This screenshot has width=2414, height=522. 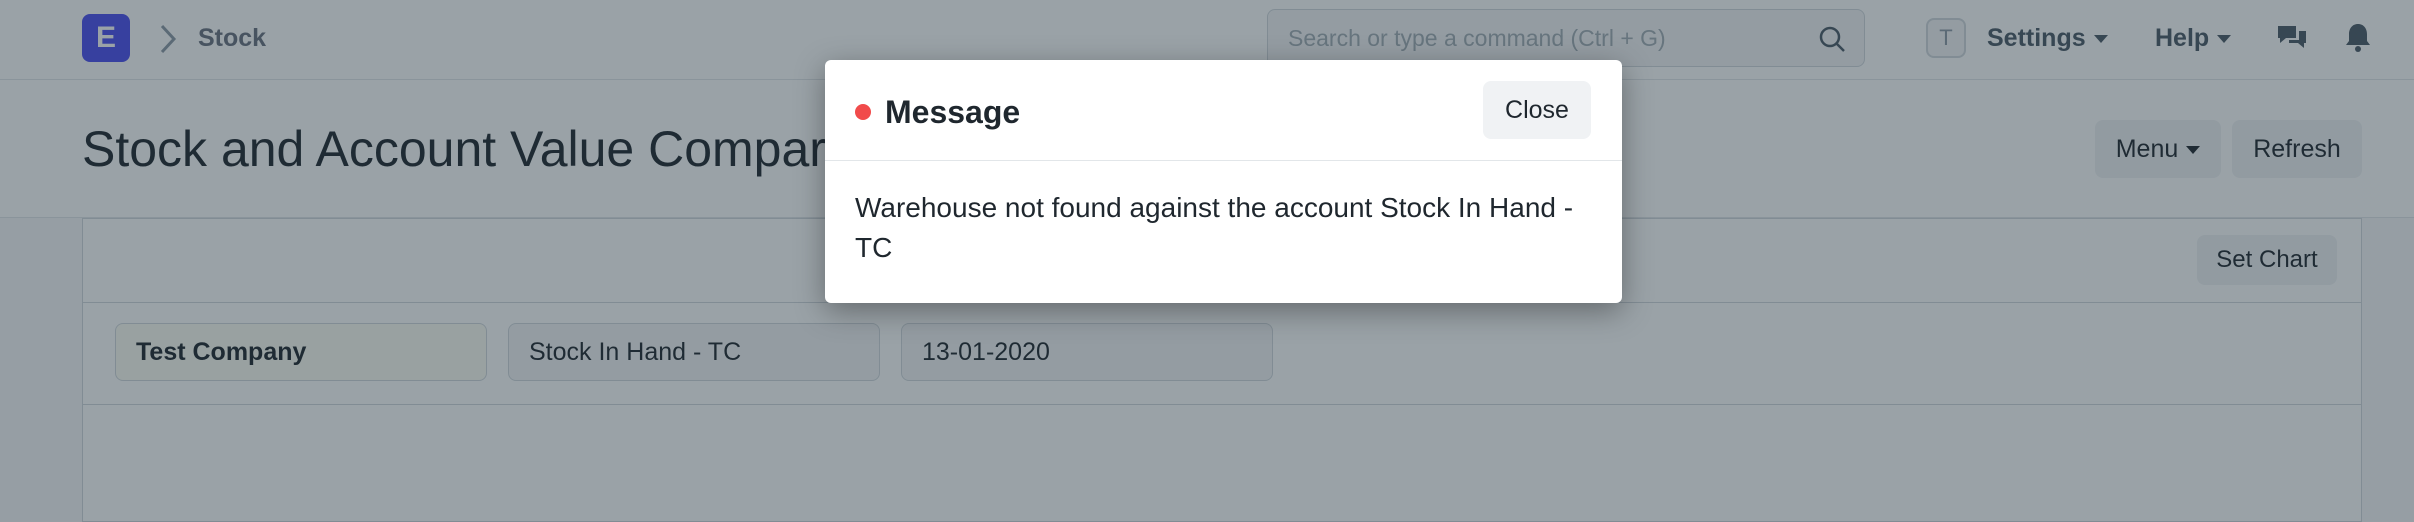 I want to click on dialog-header: Message Close, so click(x=1223, y=110).